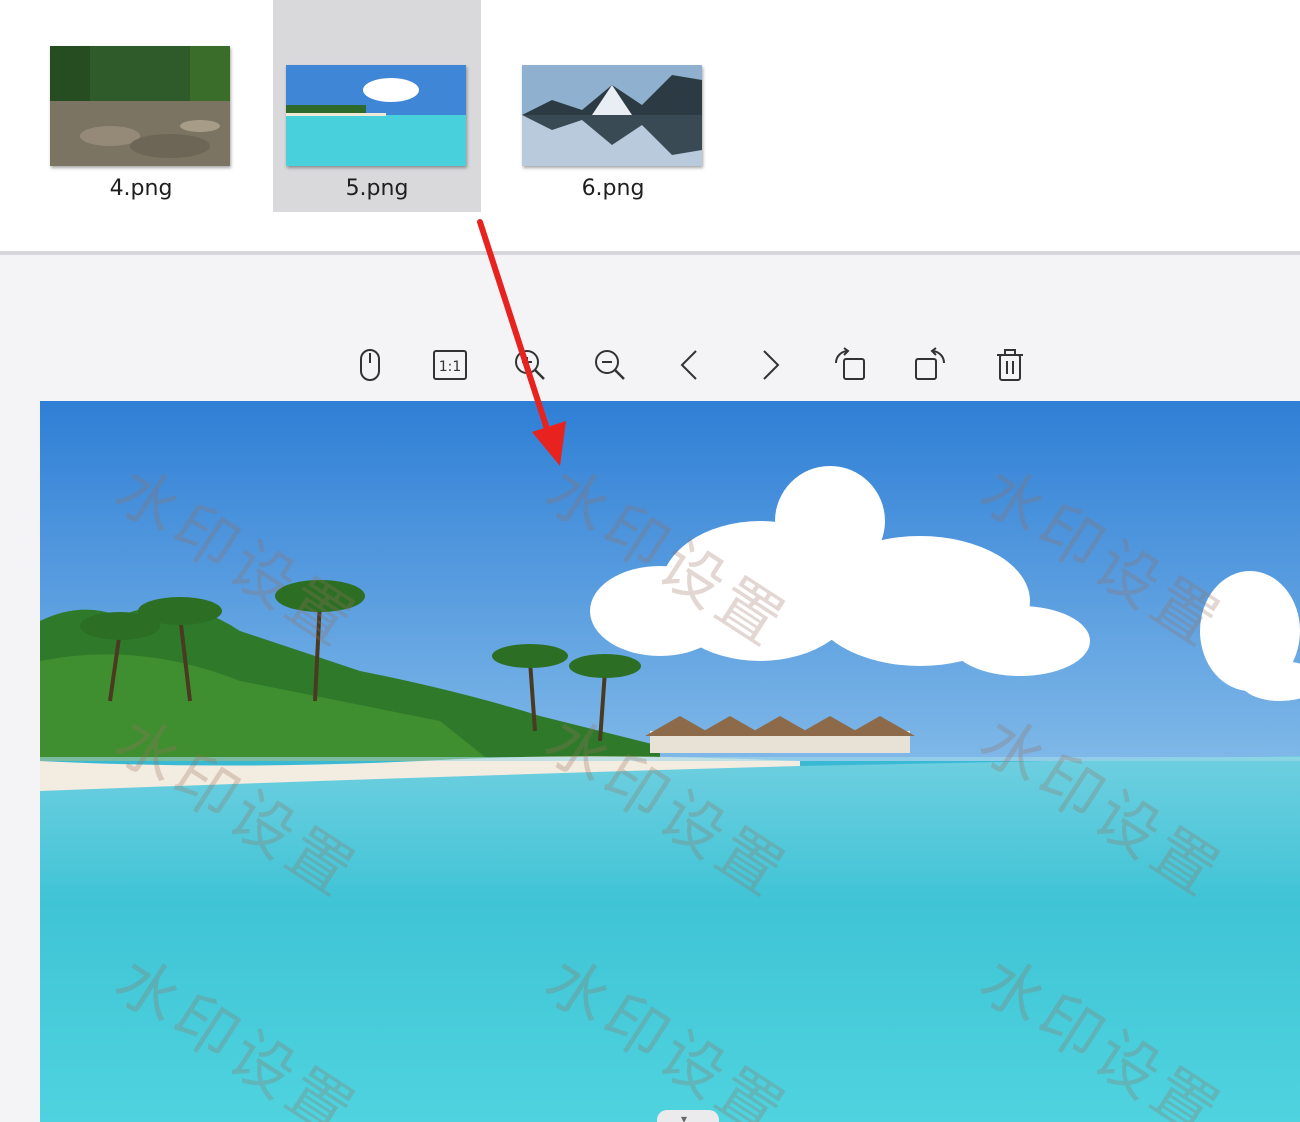 Image resolution: width=1300 pixels, height=1122 pixels. What do you see at coordinates (377, 188) in the screenshot?
I see `file-name: 5.png` at bounding box center [377, 188].